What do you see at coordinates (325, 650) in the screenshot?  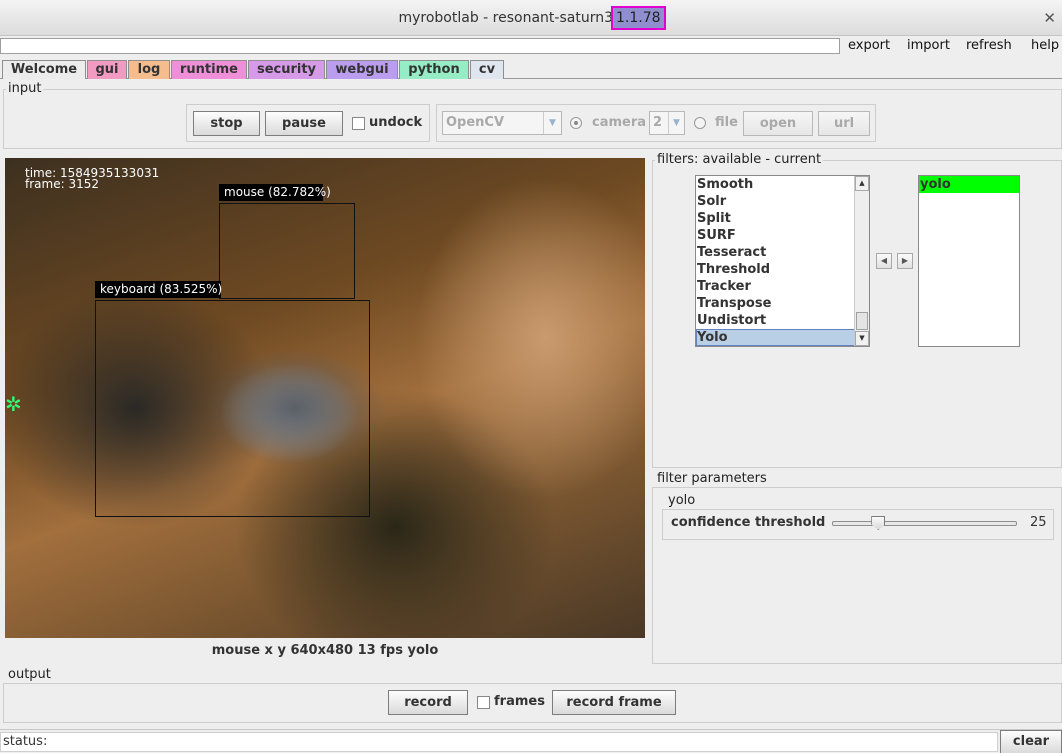 I see `video-status-text: mouse x y 640x480 13 fps yolo` at bounding box center [325, 650].